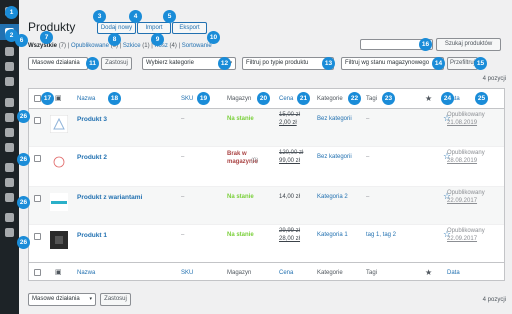 Image resolution: width=512 pixels, height=314 pixels. Describe the element at coordinates (37, 272) in the screenshot. I see `select-all-checkbox-footer` at that location.